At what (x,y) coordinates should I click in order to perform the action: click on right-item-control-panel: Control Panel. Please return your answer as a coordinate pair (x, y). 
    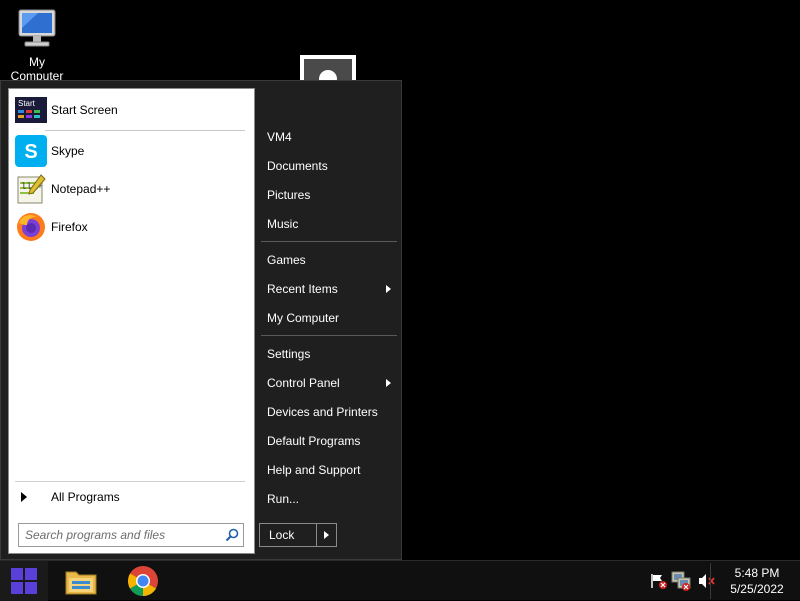
    Looking at the image, I should click on (329, 383).